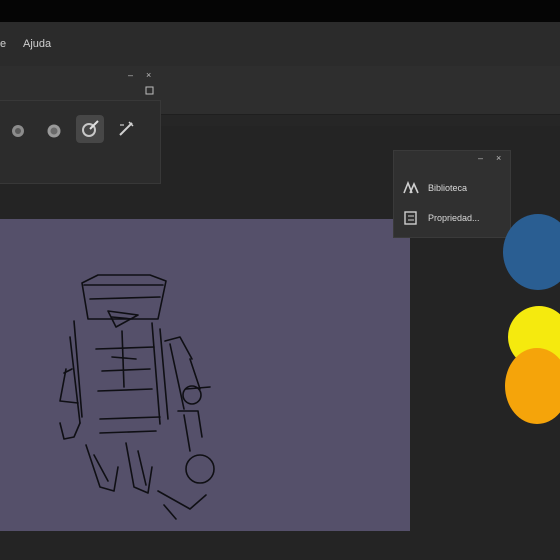 This screenshot has height=560, width=560. I want to click on menu-item-partial: e, so click(3, 44).